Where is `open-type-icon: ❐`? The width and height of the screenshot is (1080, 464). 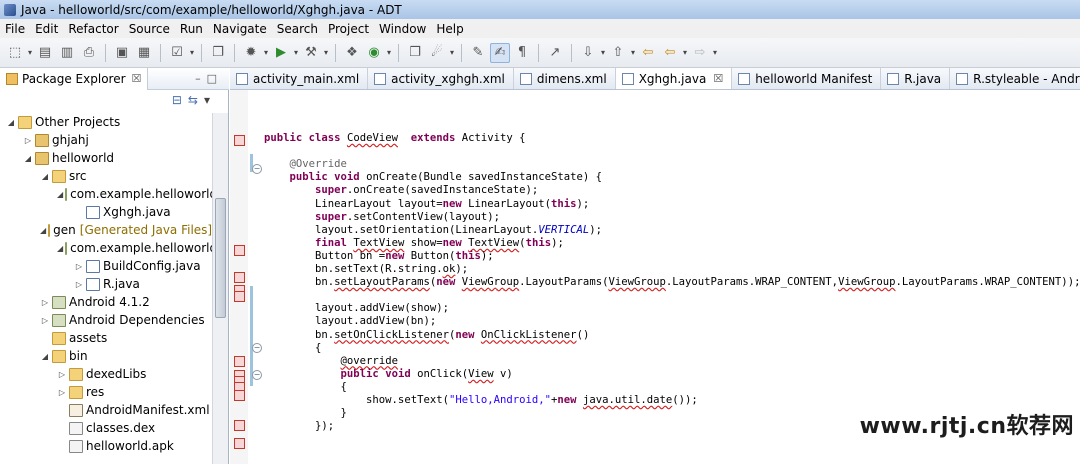 open-type-icon: ❐ is located at coordinates (415, 53).